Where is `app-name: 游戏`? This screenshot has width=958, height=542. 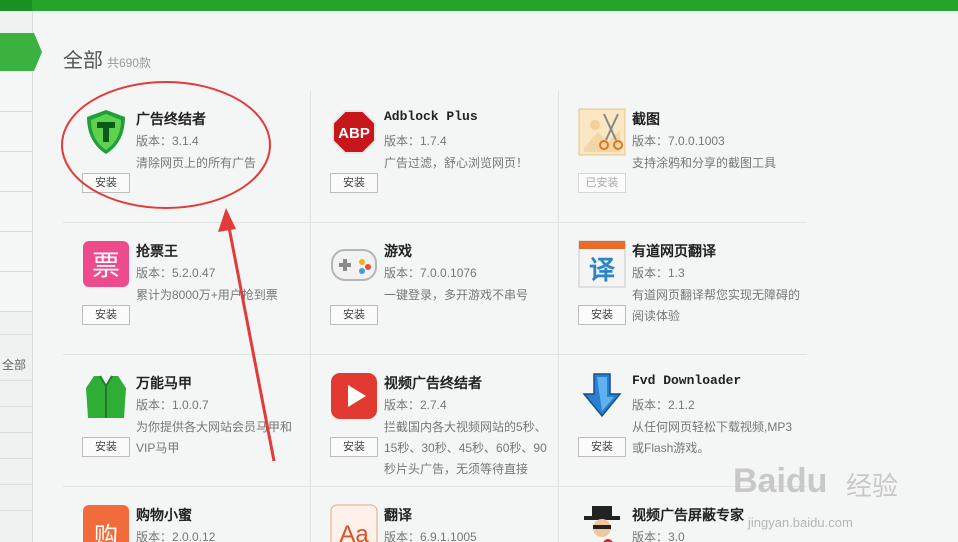 app-name: 游戏 is located at coordinates (398, 251).